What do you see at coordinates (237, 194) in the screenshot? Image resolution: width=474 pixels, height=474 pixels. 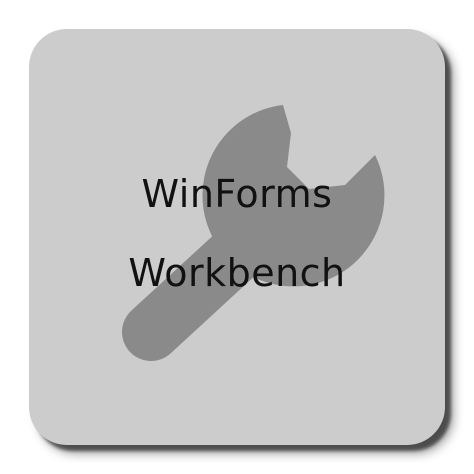 I see `app-title-line-1: WinForms` at bounding box center [237, 194].